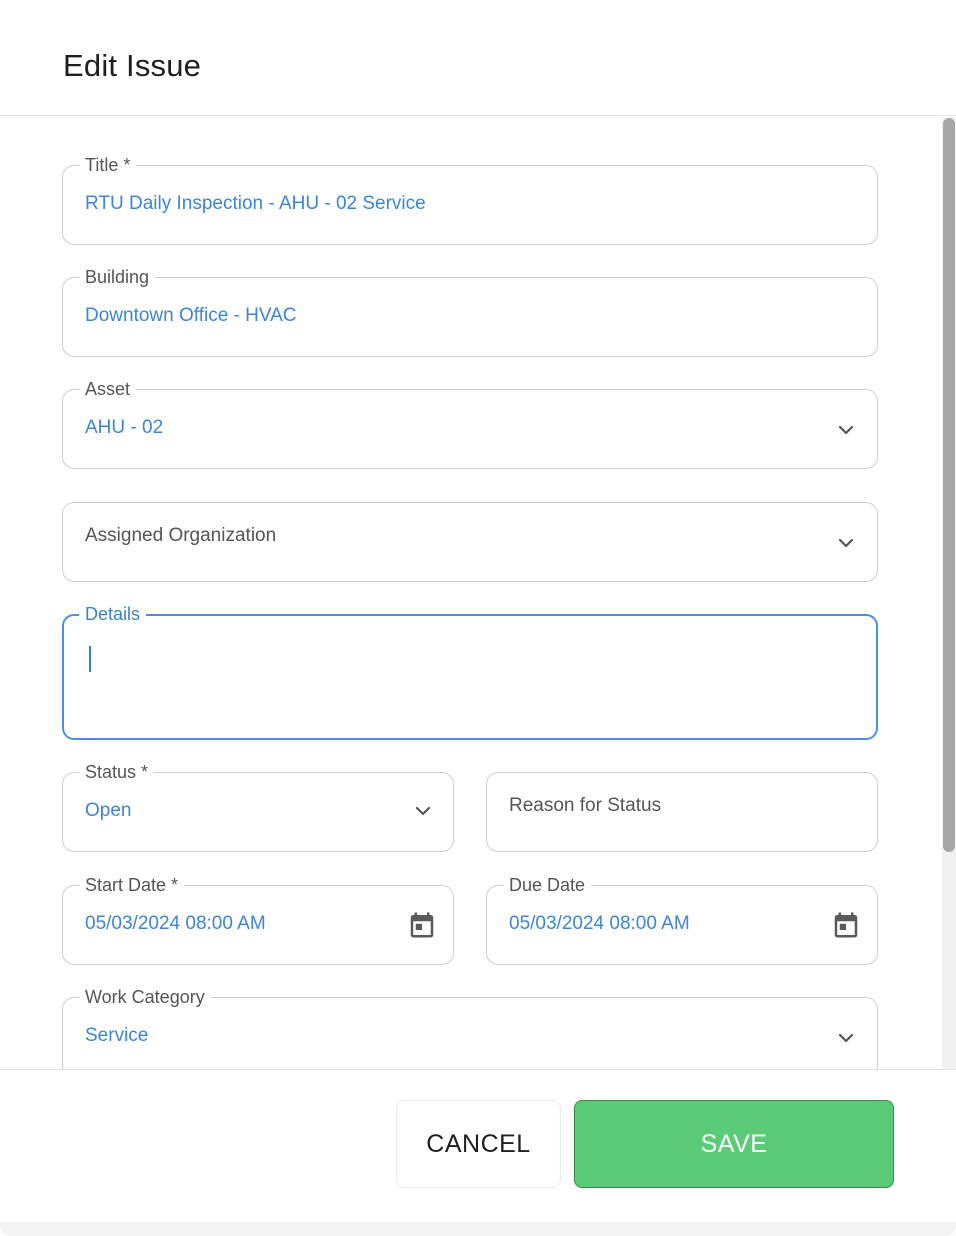 This screenshot has width=956, height=1236. What do you see at coordinates (255, 204) in the screenshot?
I see `title-value: RTU Daily Inspection - AHU - 02 Service` at bounding box center [255, 204].